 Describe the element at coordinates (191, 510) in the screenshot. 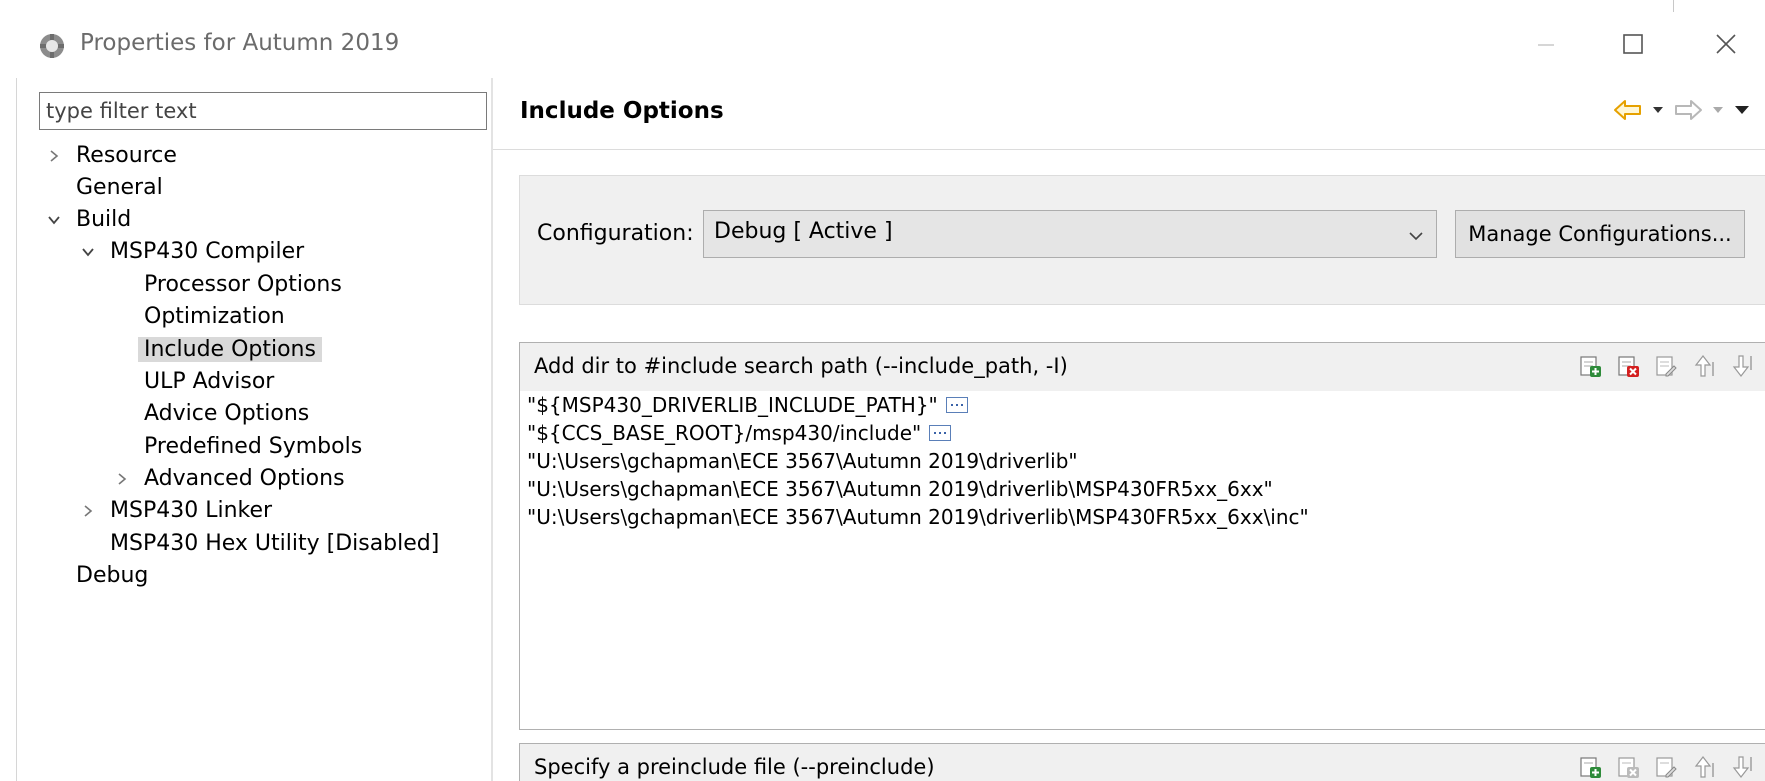

I see `tree-item-label: MSP430 Linker` at that location.